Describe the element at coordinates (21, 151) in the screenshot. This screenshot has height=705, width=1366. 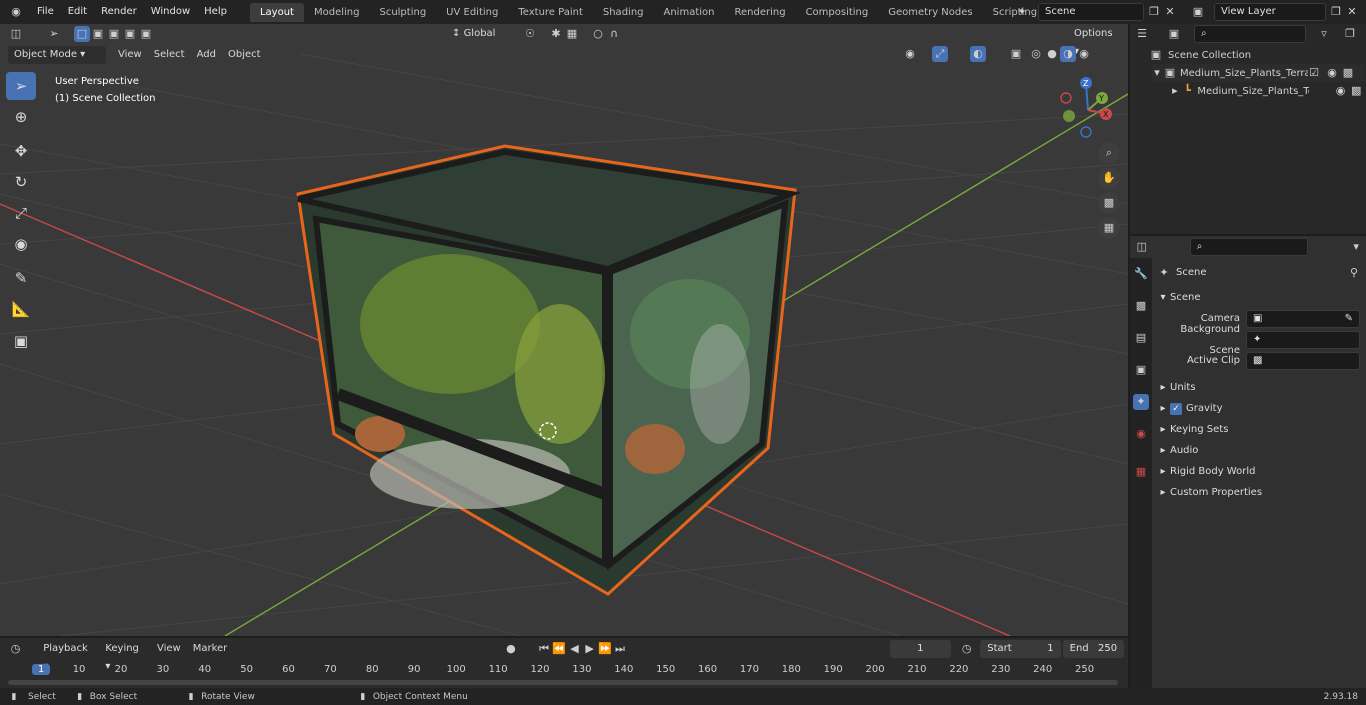
I see `tool-move: ✥` at that location.